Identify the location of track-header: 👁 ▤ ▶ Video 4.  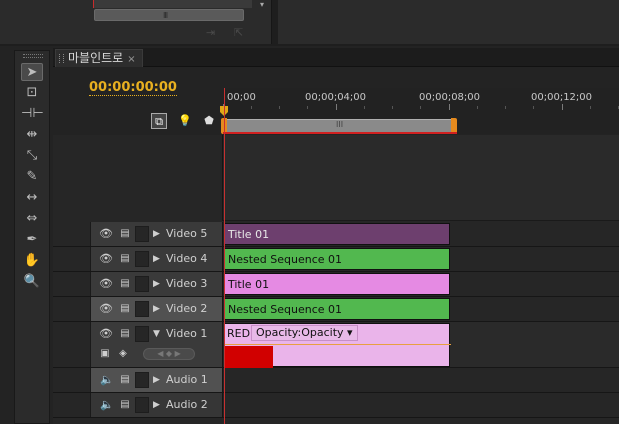
(157, 259).